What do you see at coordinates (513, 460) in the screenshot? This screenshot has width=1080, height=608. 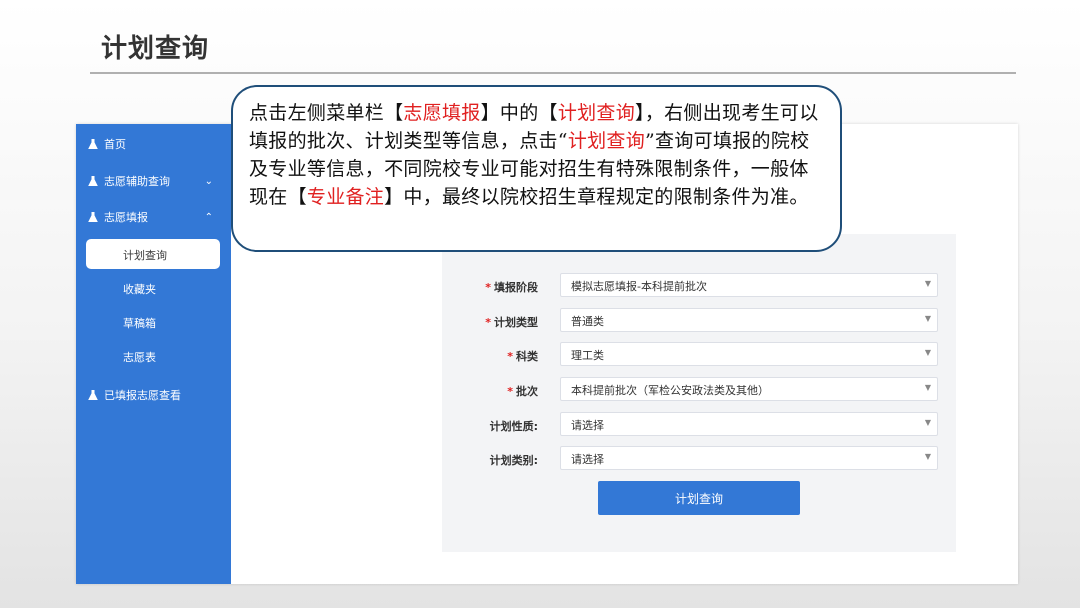 I see `field-label: 计划类别:` at bounding box center [513, 460].